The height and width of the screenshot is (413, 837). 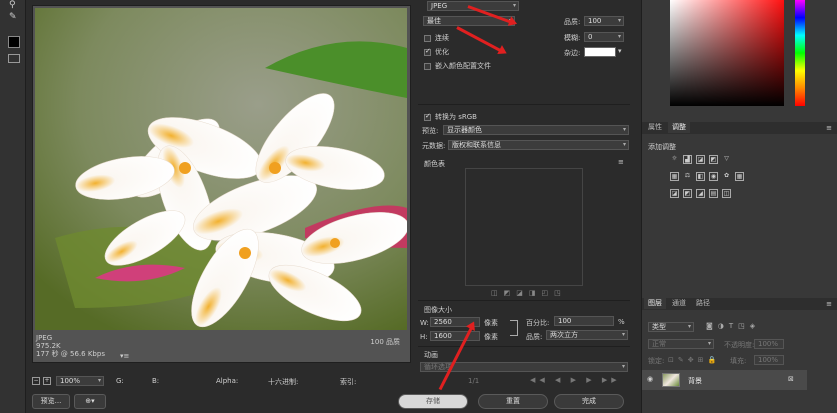 I want to click on tab-channels: 通道, so click(x=679, y=303).